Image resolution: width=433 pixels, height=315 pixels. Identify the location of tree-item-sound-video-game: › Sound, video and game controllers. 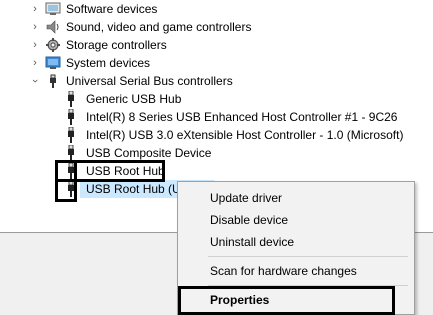
(216, 27).